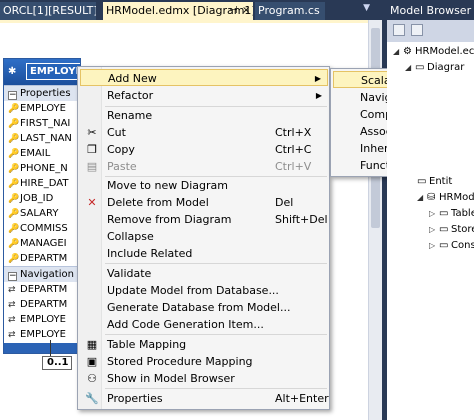 This screenshot has height=420, width=474. I want to click on property-row: 🔑MANAGEI, so click(42, 243).